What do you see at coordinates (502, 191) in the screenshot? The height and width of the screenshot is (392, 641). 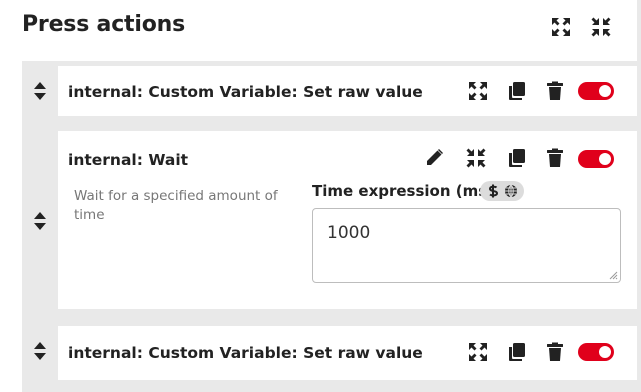 I see `expression-mode-toggle` at bounding box center [502, 191].